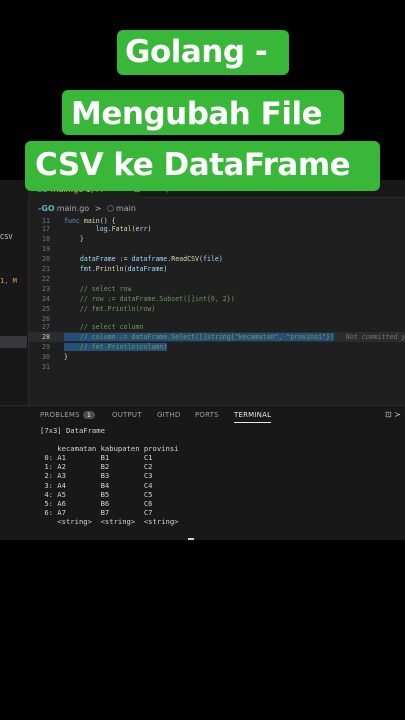 This screenshot has height=720, width=405. I want to click on code-line: 30}, so click(48, 357).